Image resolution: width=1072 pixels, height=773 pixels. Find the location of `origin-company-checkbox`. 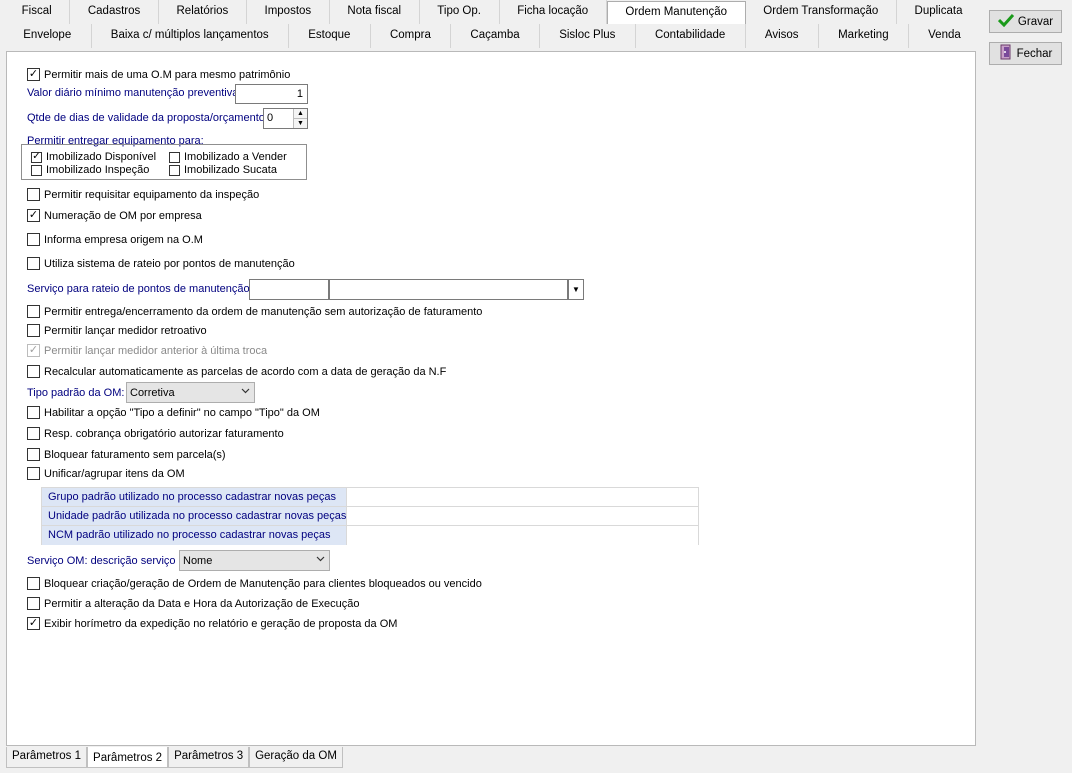

origin-company-checkbox is located at coordinates (33, 239).